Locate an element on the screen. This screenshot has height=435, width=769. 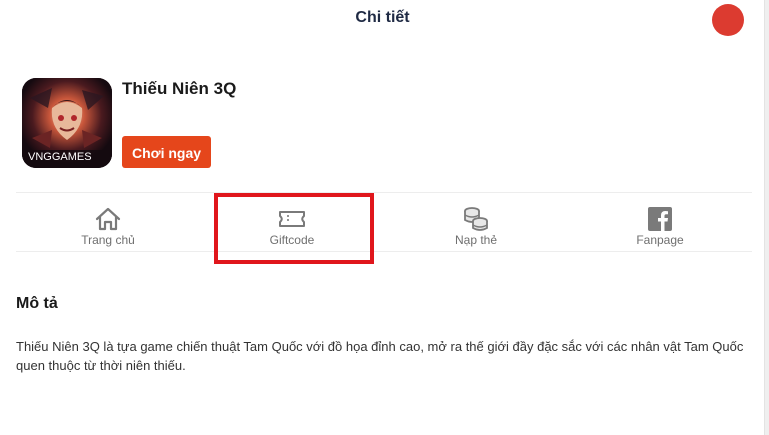
tab-giftcode-label: Giftcode is located at coordinates (292, 240).